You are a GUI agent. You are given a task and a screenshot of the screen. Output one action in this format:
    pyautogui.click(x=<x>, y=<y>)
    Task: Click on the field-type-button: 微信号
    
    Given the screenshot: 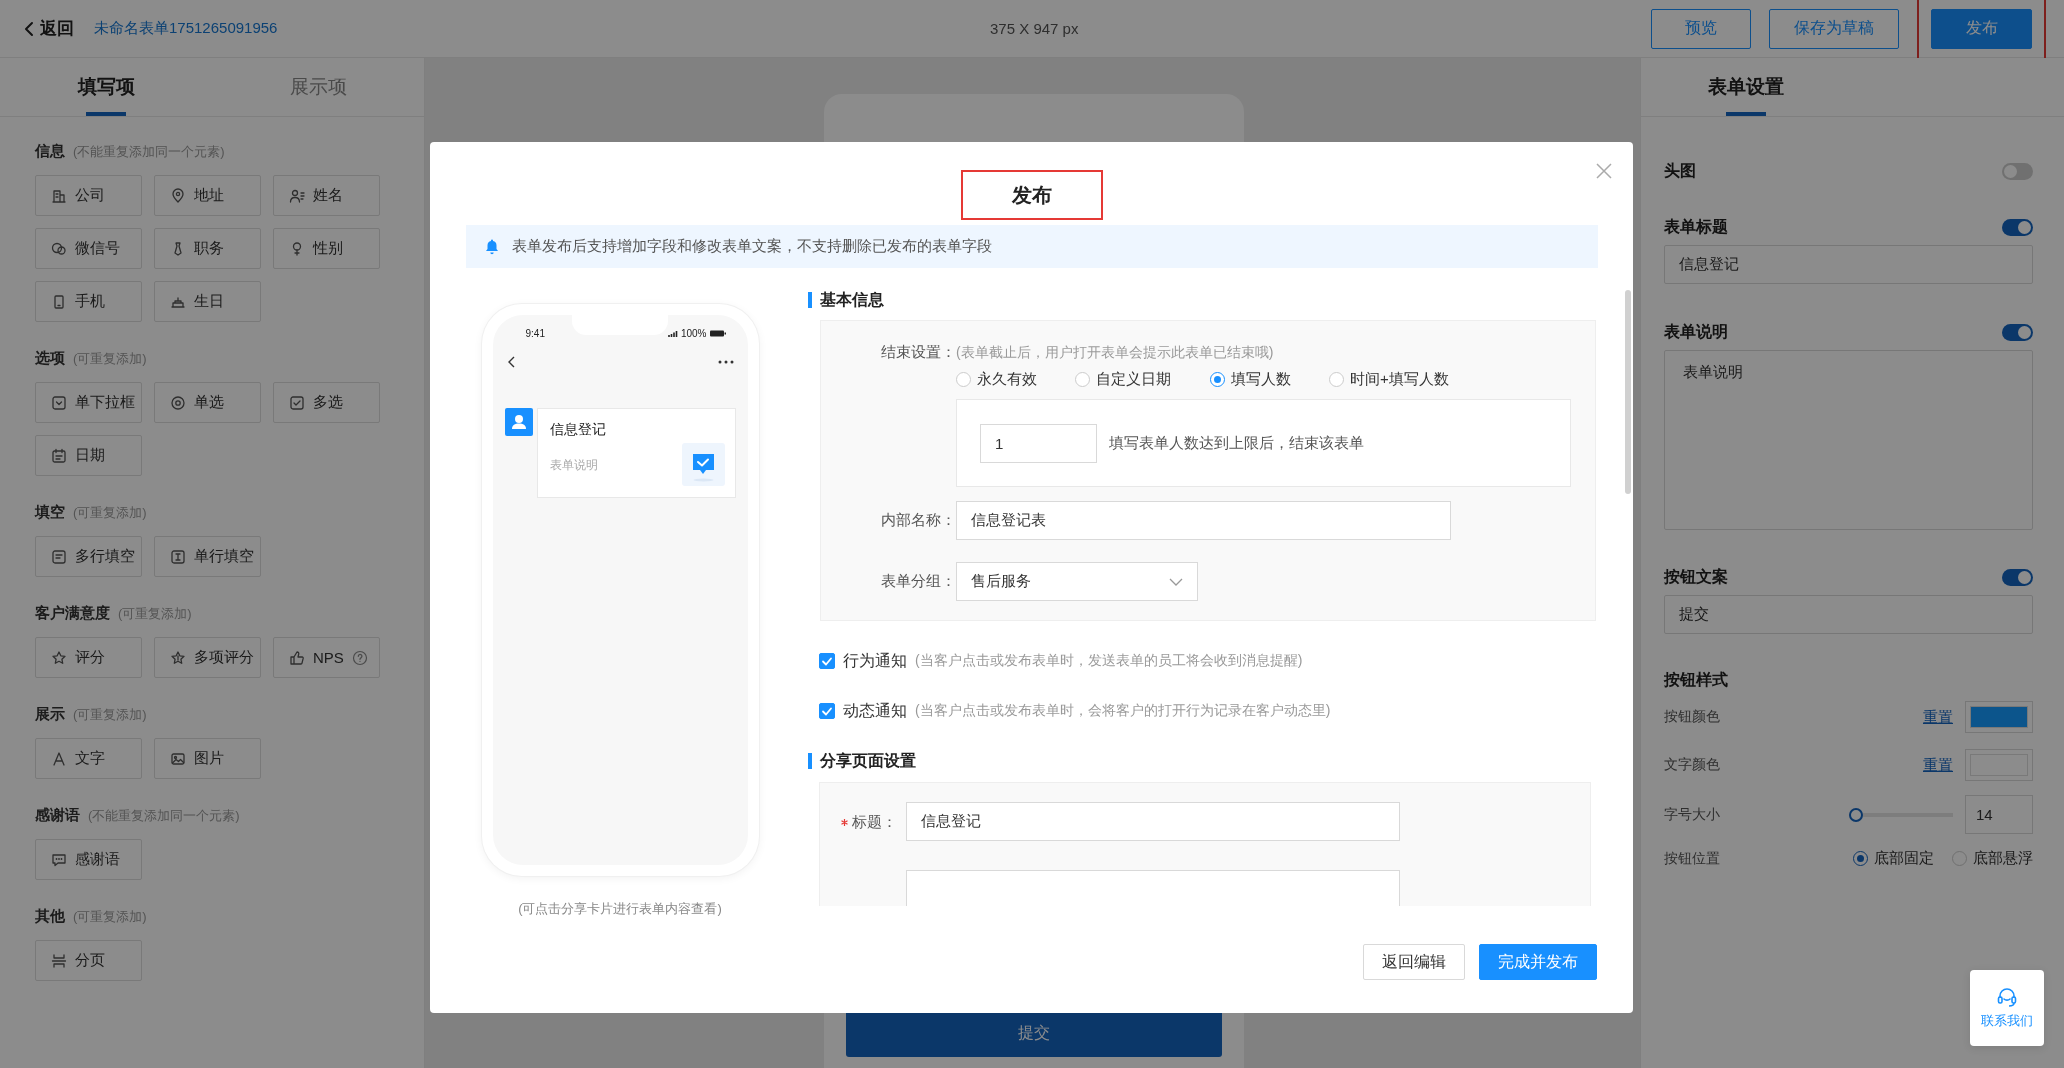 What is the action you would take?
    pyautogui.click(x=88, y=248)
    